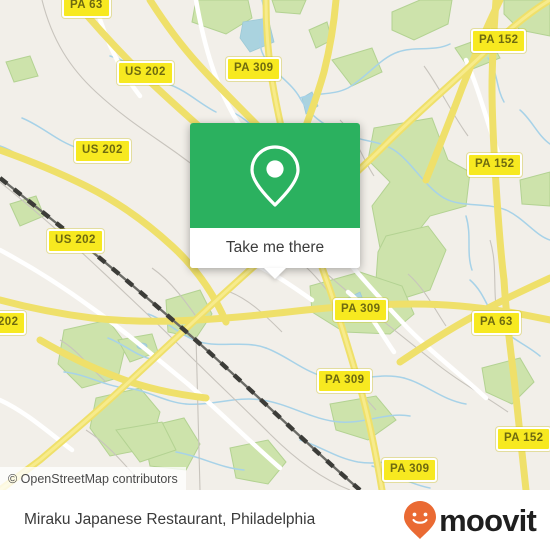 The width and height of the screenshot is (550, 550). Describe the element at coordinates (410, 470) in the screenshot. I see `highway-shield-pa-309-bottom: PA 309` at that location.